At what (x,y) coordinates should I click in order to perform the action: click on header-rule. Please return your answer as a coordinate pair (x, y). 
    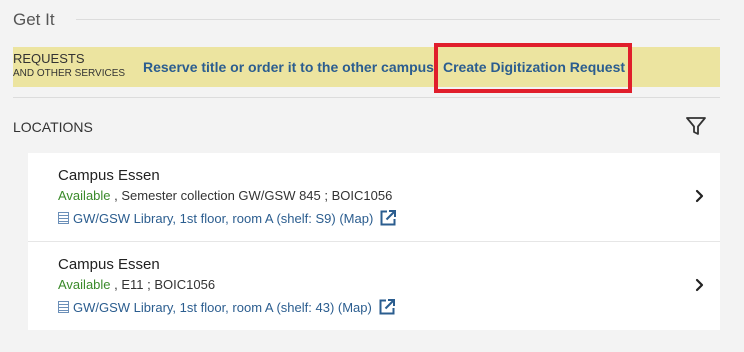
    Looking at the image, I should click on (398, 19).